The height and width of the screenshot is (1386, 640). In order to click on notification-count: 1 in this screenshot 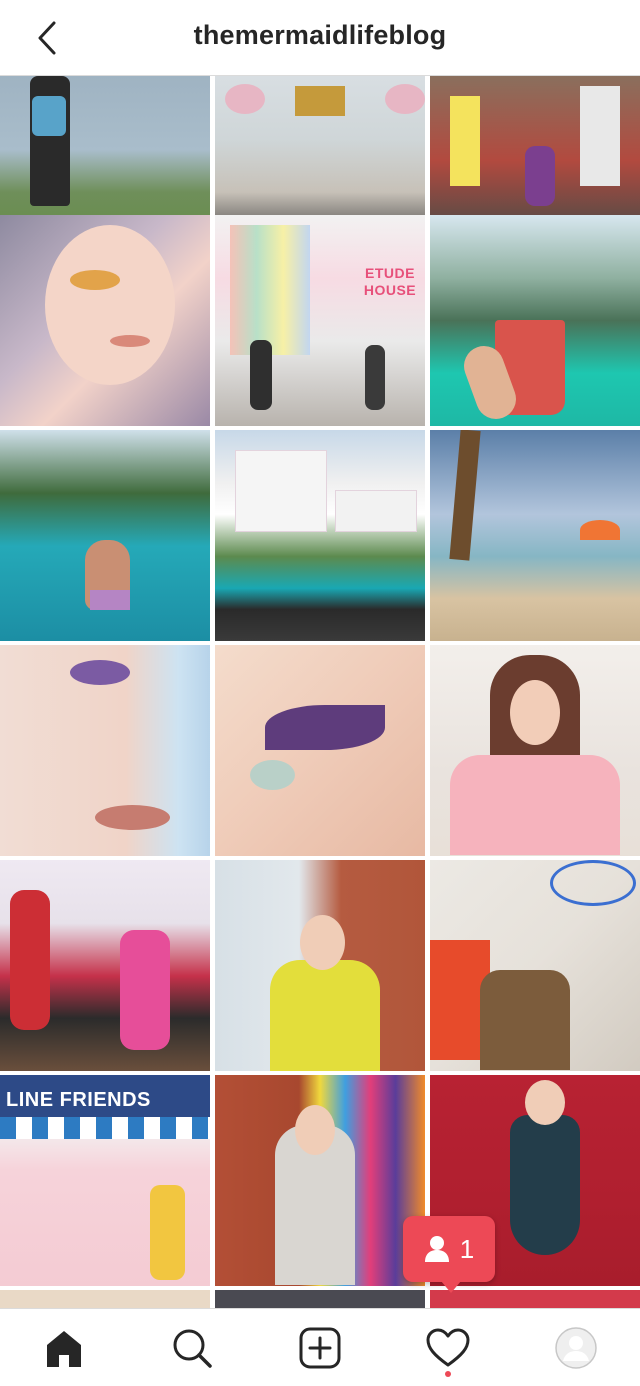, I will do `click(467, 1248)`.